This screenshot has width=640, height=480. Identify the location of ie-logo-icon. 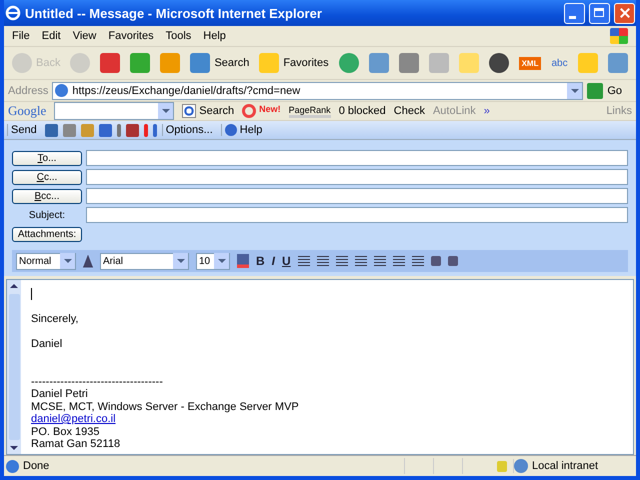
(13, 13).